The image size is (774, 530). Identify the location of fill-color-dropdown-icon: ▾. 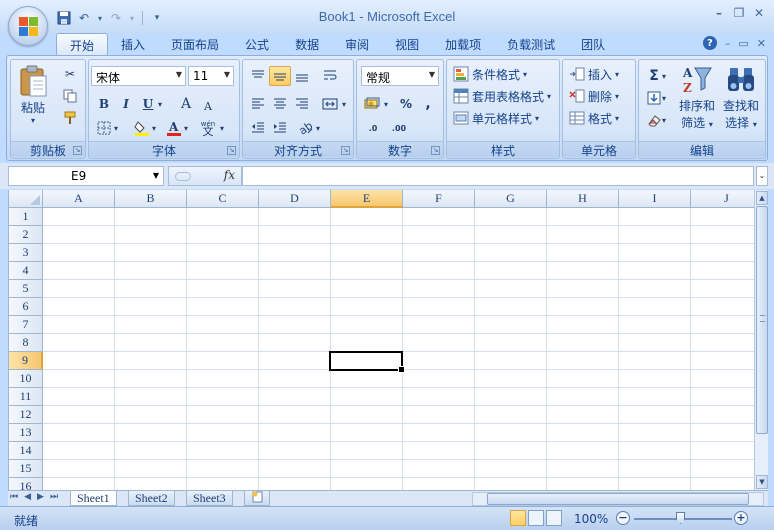
(154, 128).